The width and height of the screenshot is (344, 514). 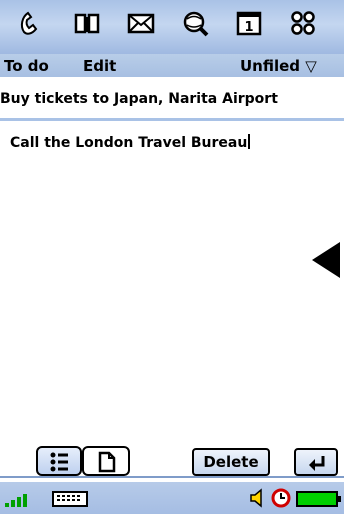 I want to click on app-title: To do, so click(x=26, y=66).